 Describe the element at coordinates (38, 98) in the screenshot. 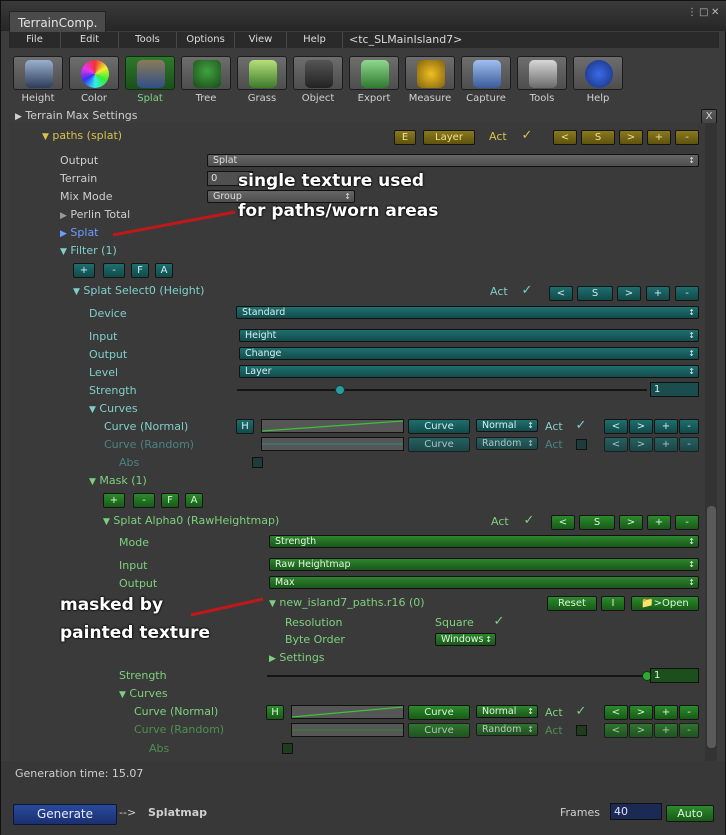

I see `tool-height-label: Height` at that location.